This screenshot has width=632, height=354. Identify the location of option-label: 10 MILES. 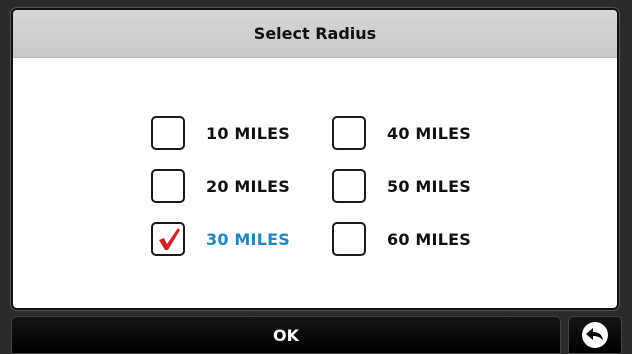
(248, 133).